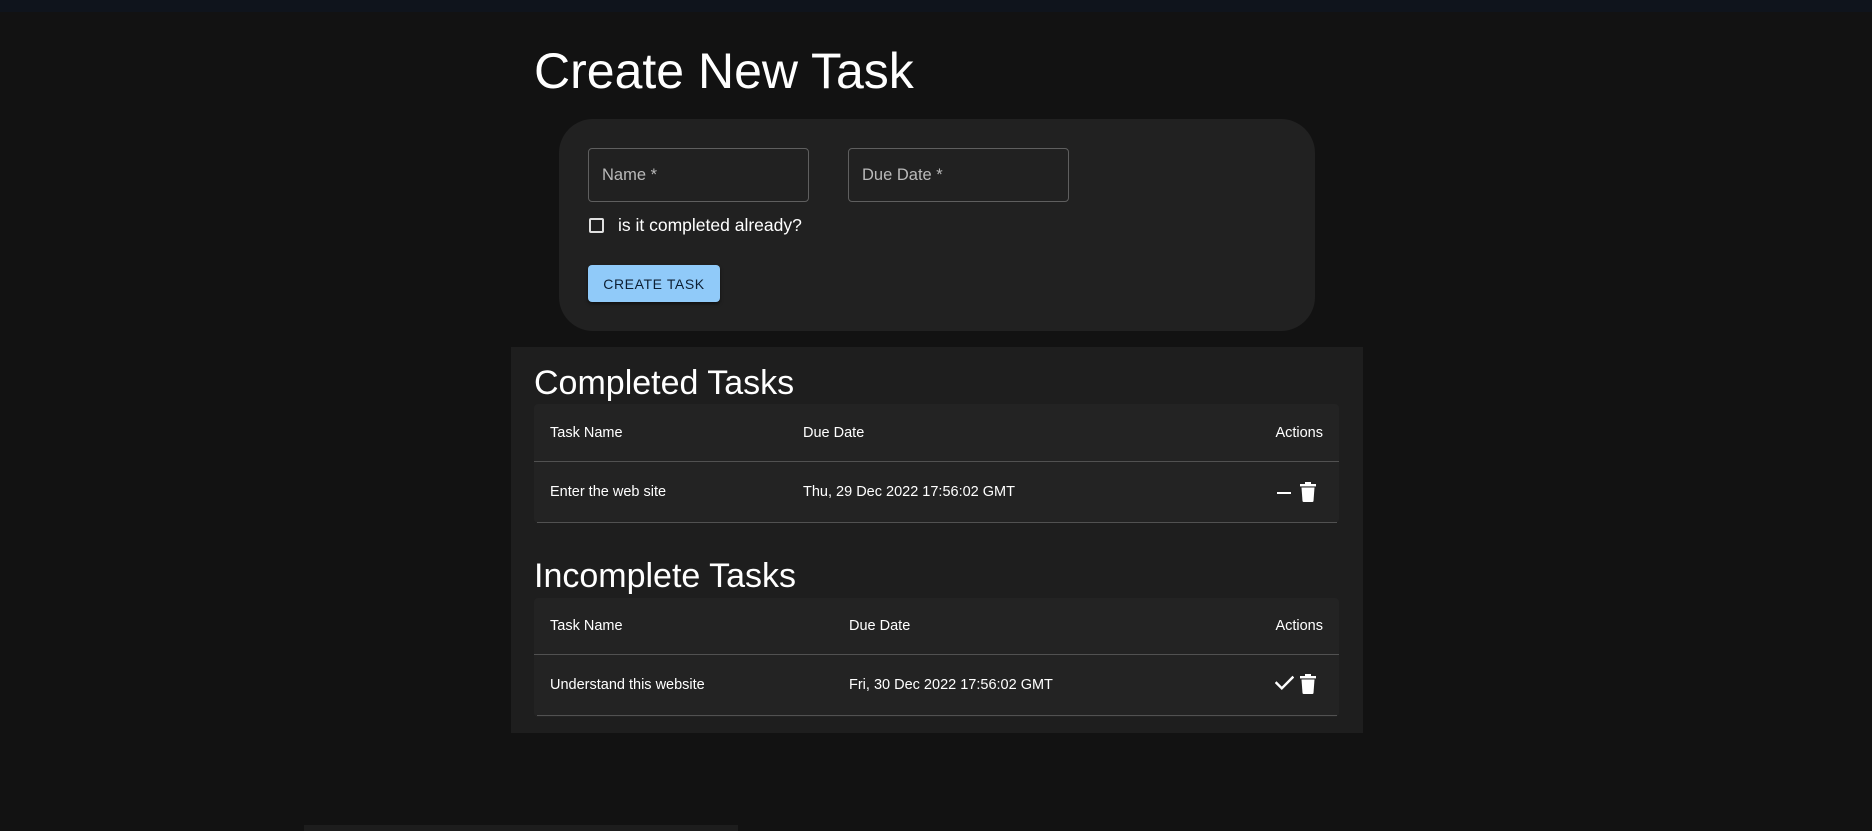 The width and height of the screenshot is (1872, 831). What do you see at coordinates (710, 225) in the screenshot?
I see `completed-checkbox-label: is it completed already?` at bounding box center [710, 225].